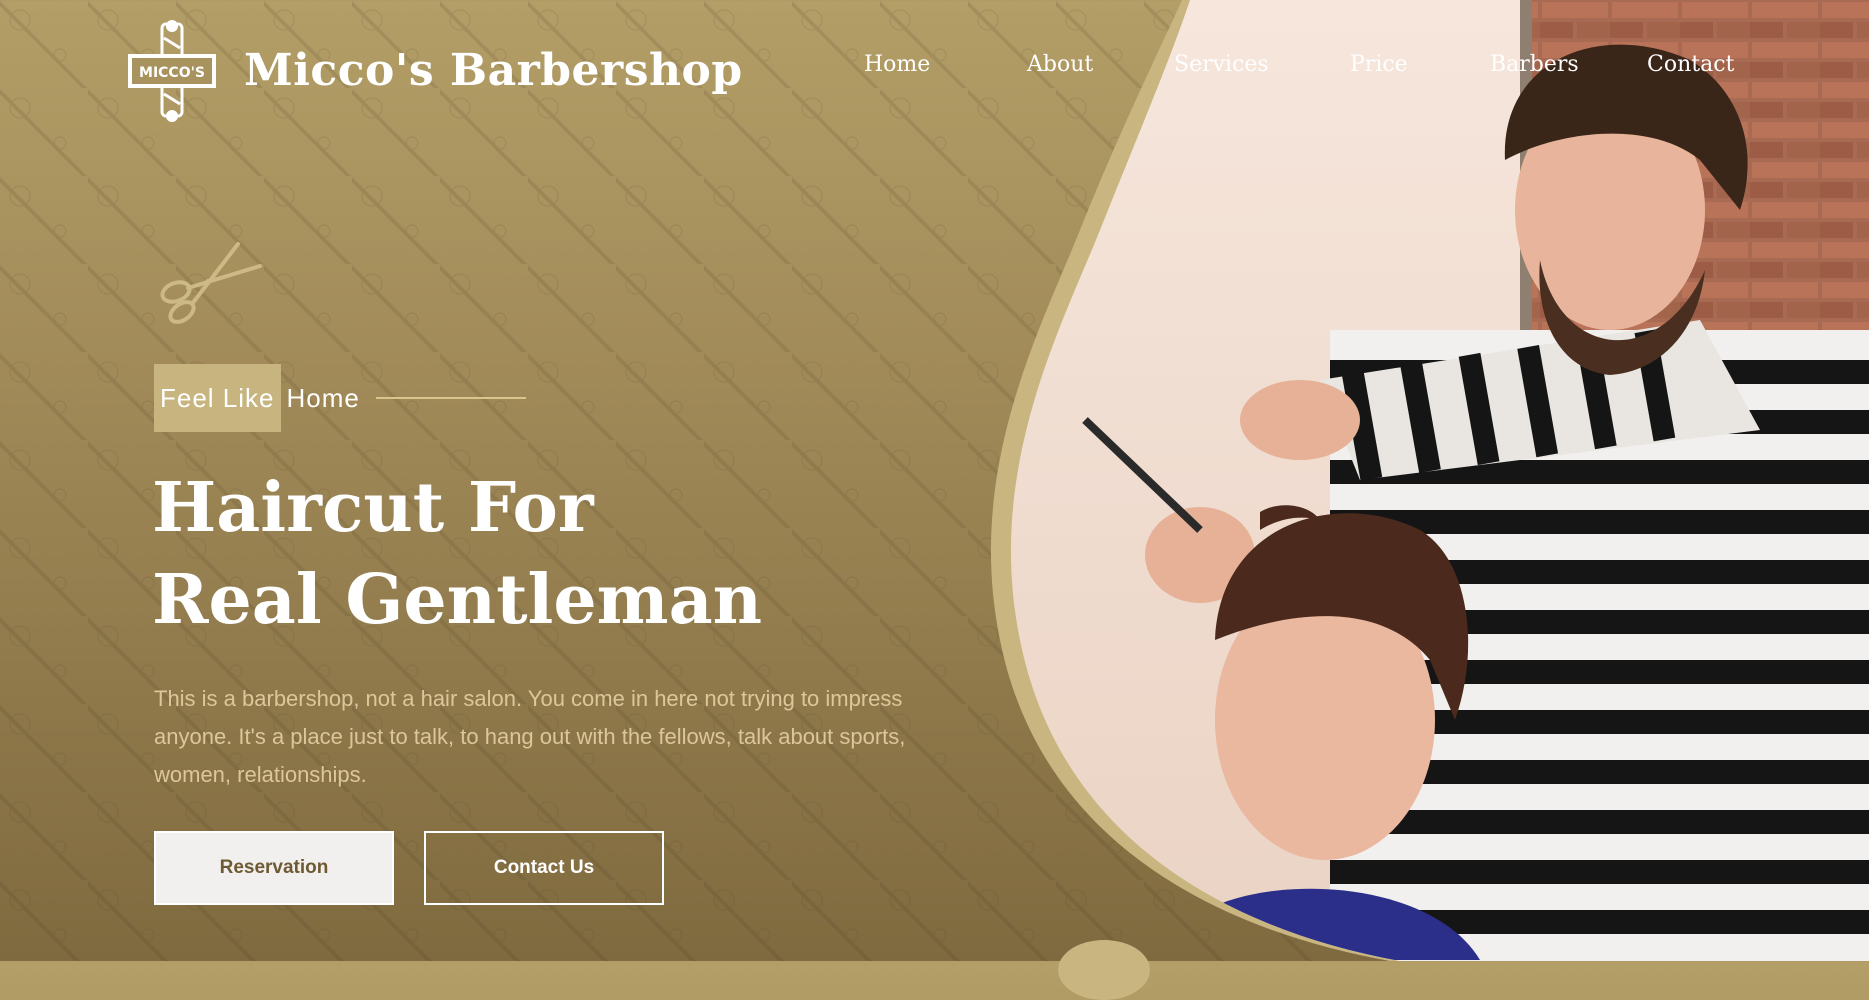 This screenshot has height=1000, width=1869. Describe the element at coordinates (373, 508) in the screenshot. I see `hero-title-line1: Haircut For` at that location.